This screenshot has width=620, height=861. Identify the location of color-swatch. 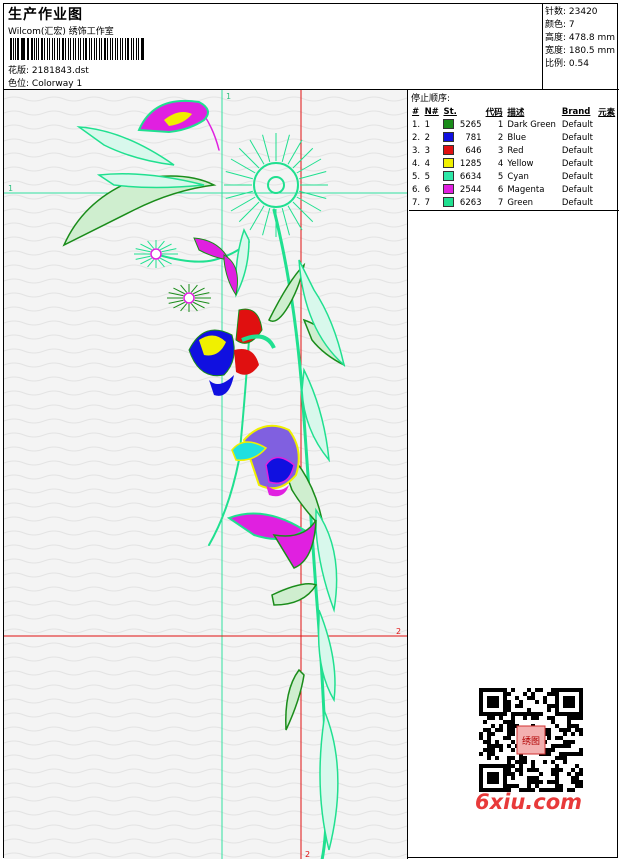
(449, 202).